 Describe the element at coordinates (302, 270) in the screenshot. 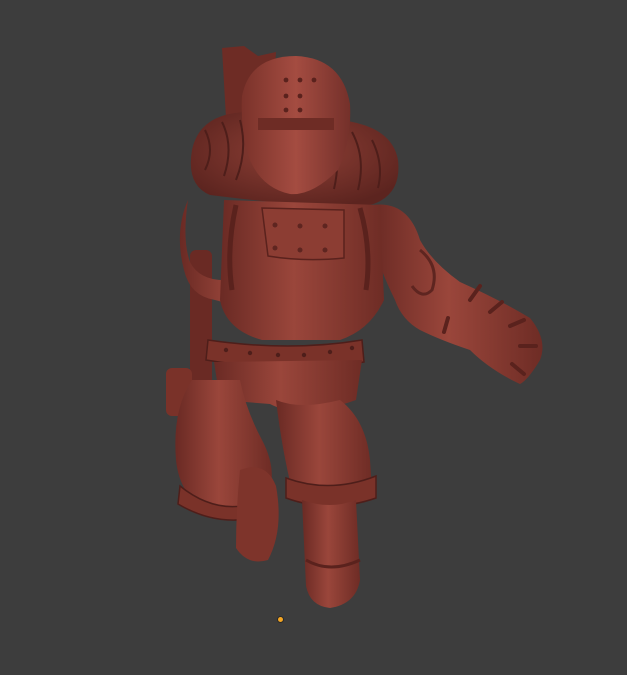

I see `chest-armor` at that location.